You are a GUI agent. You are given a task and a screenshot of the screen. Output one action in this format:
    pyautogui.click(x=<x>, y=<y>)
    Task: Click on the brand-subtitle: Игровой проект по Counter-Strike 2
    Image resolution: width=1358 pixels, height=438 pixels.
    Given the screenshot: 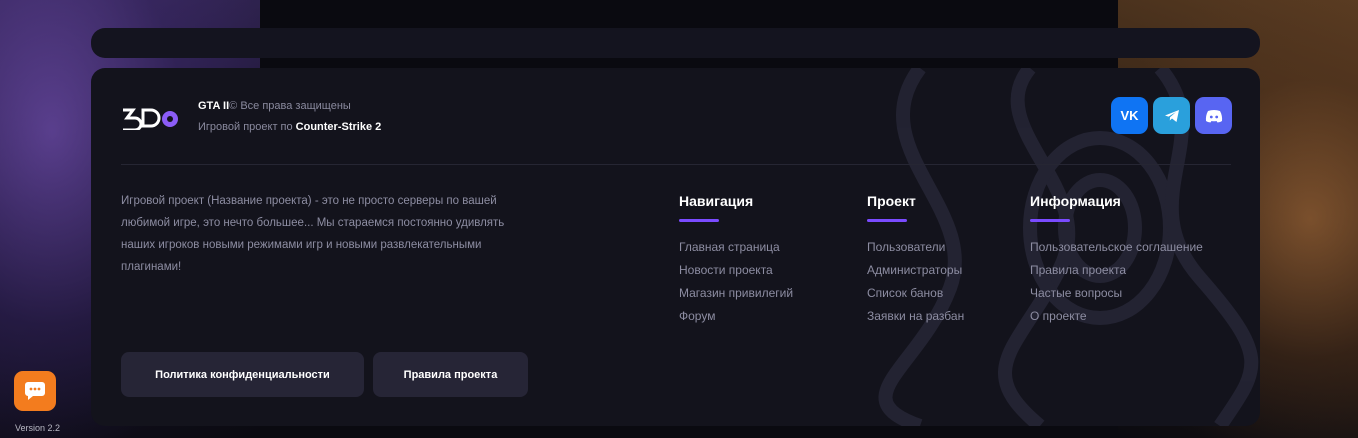 What is the action you would take?
    pyautogui.click(x=289, y=127)
    